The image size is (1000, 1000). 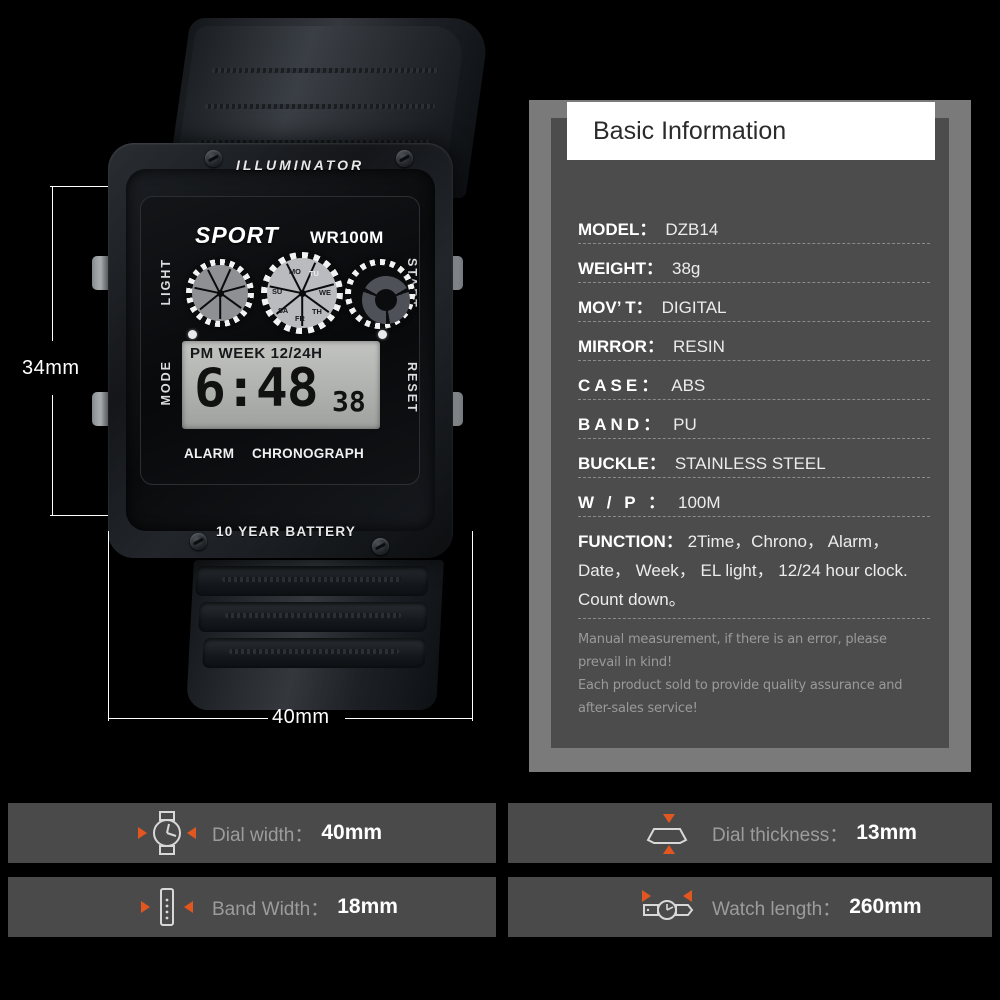 What do you see at coordinates (52, 263) in the screenshot?
I see `dim-line-height-upper` at bounding box center [52, 263].